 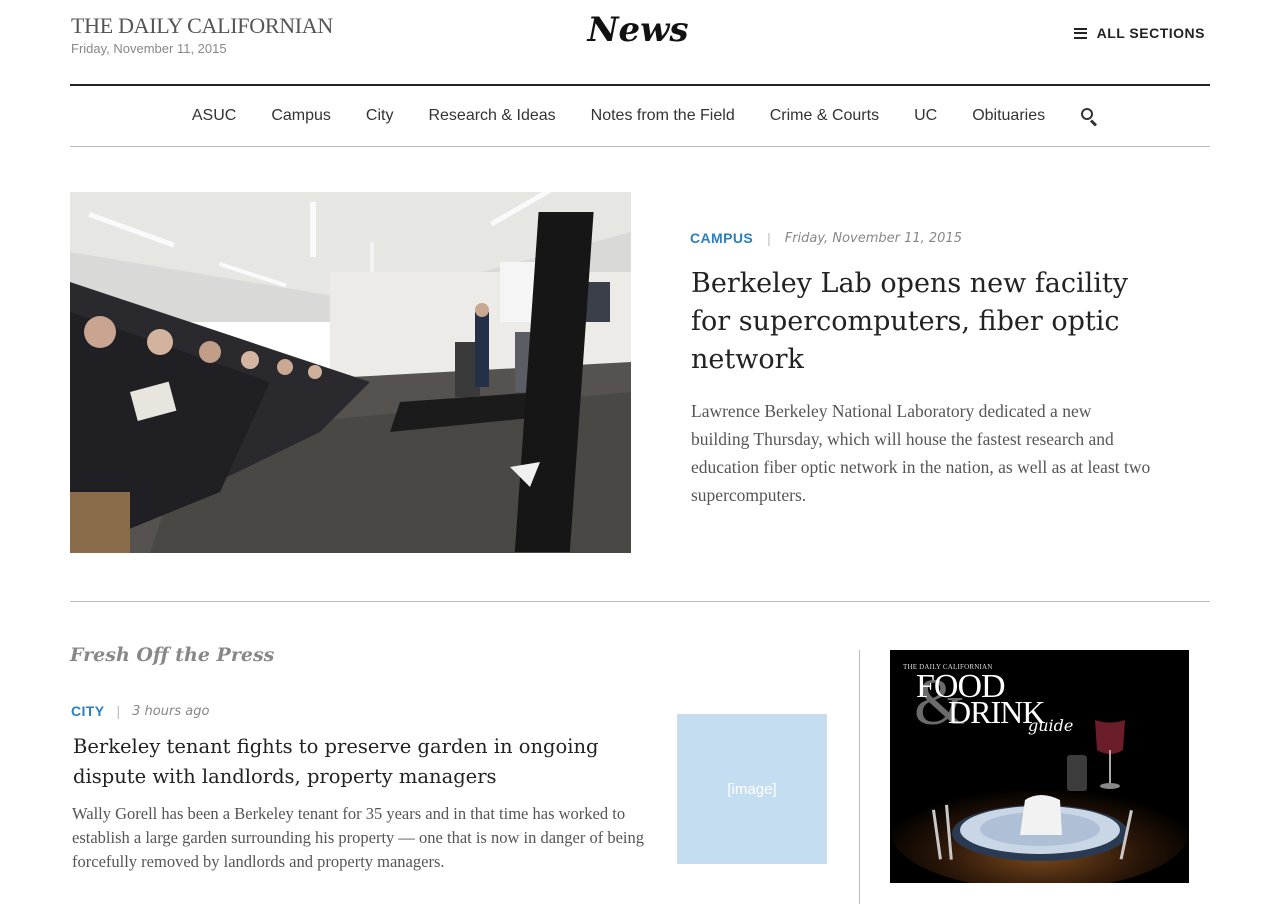 What do you see at coordinates (380, 116) in the screenshot?
I see `nav-item-city: City` at bounding box center [380, 116].